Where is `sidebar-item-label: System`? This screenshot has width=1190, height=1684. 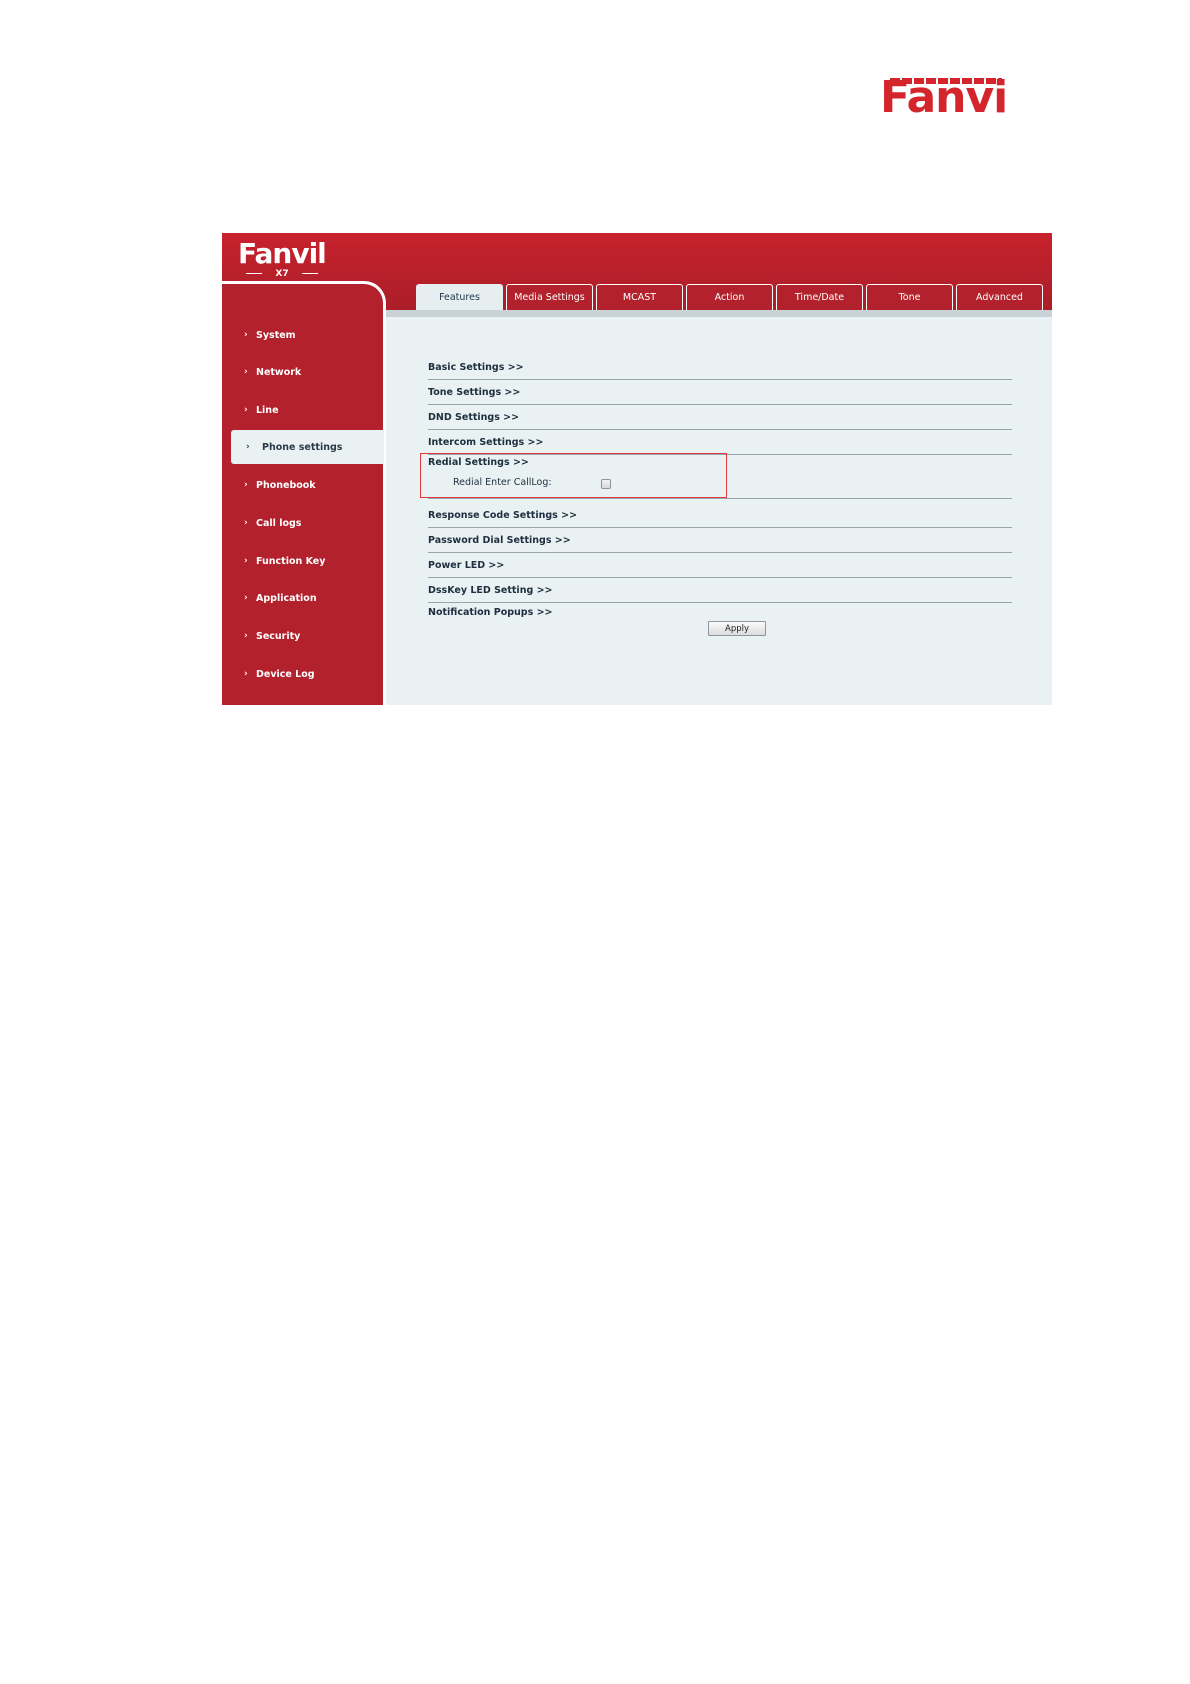 sidebar-item-label: System is located at coordinates (276, 335).